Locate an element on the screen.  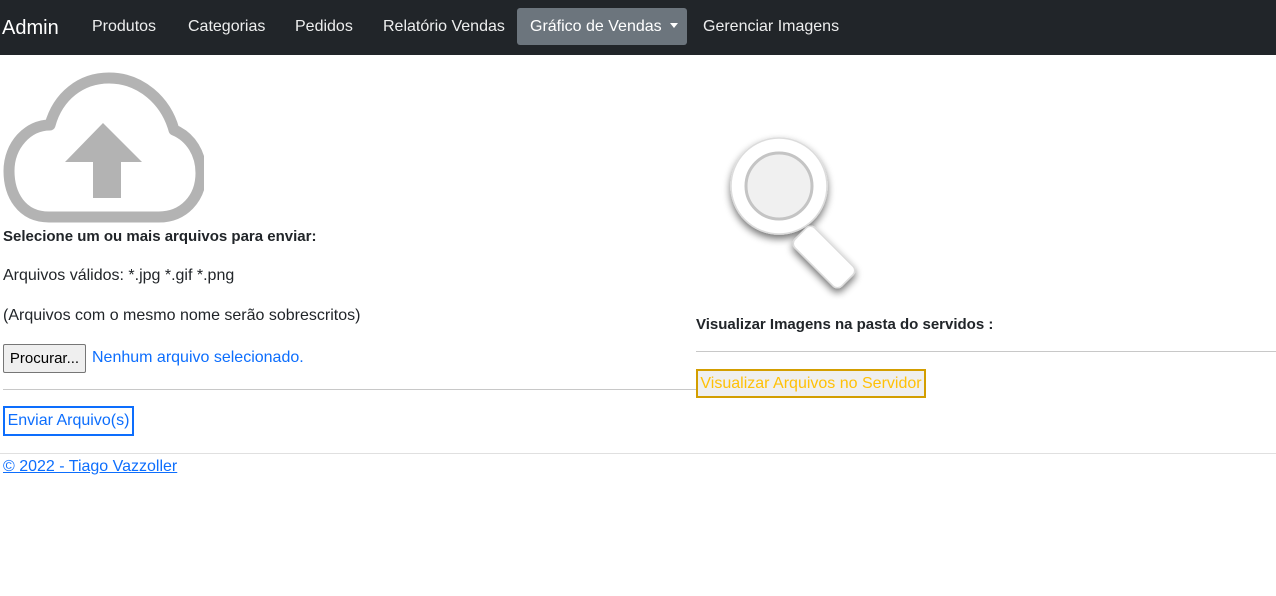
viewer-divider is located at coordinates (986, 351).